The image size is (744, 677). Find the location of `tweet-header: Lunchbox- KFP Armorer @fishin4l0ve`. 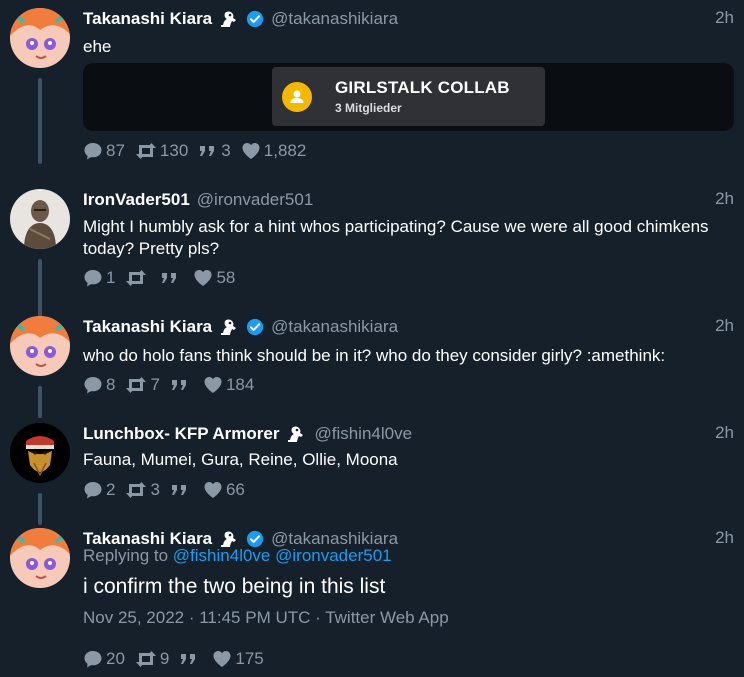

tweet-header: Lunchbox- KFP Armorer @fishin4l0ve is located at coordinates (247, 434).